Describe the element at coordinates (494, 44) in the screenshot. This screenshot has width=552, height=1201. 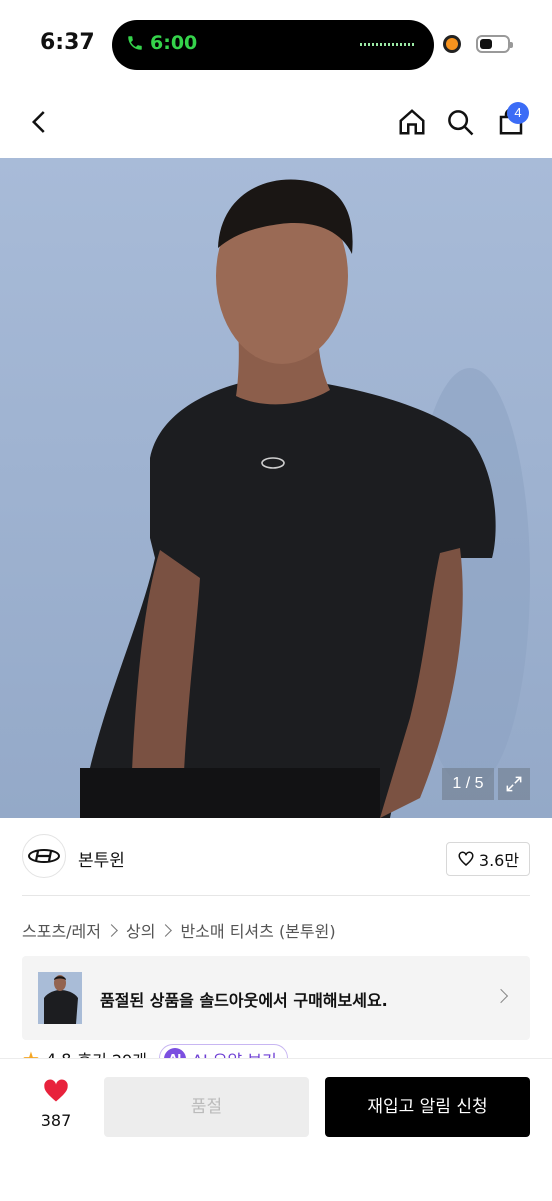
I see `battery-icon` at that location.